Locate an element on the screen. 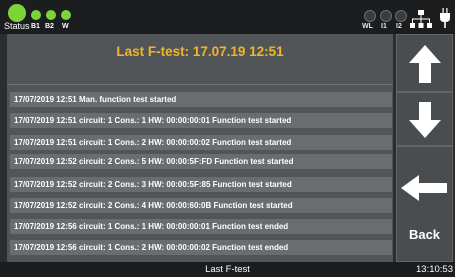  b2-label: B2 is located at coordinates (49, 26).